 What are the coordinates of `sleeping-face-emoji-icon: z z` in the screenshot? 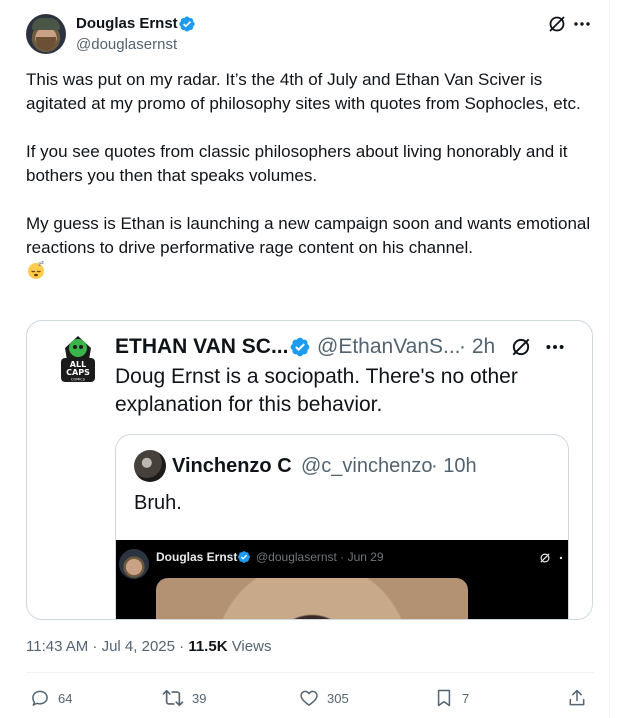 It's located at (36, 269).